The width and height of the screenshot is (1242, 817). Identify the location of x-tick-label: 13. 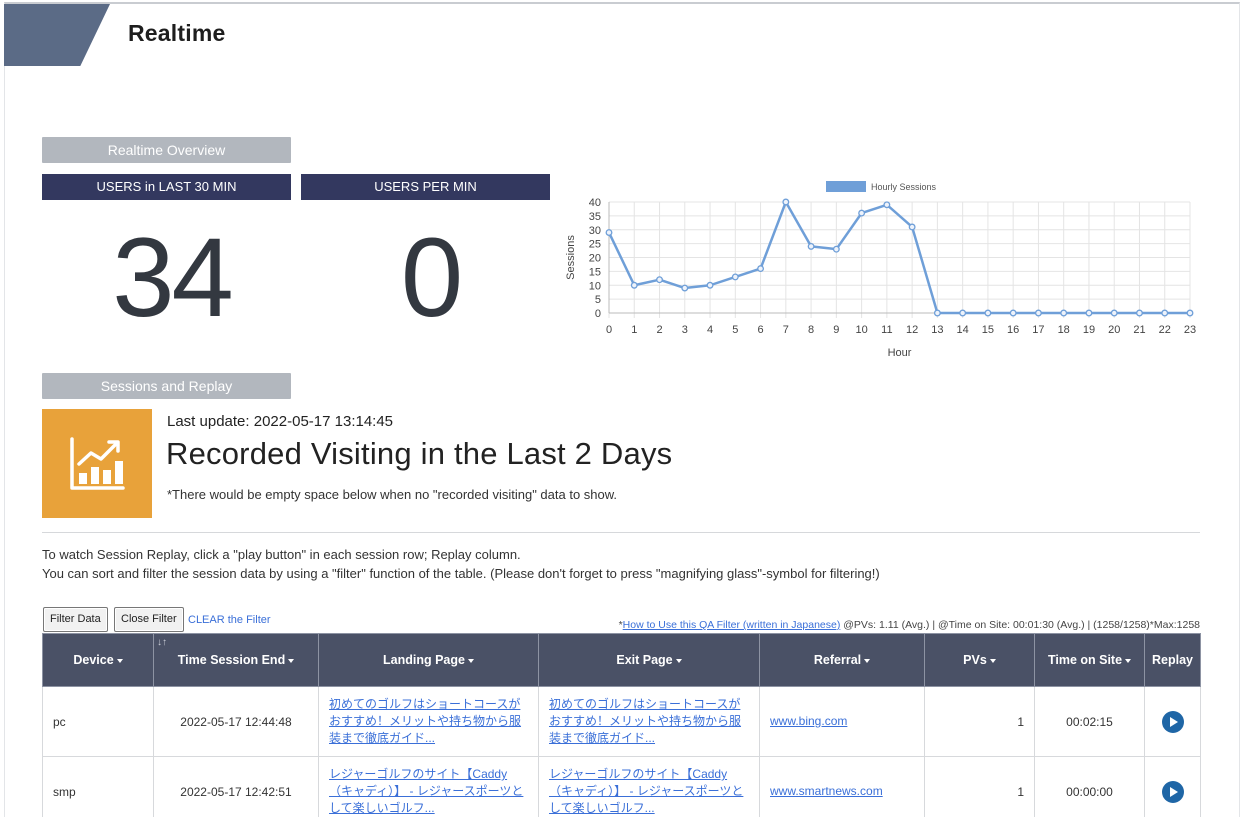
(937, 330).